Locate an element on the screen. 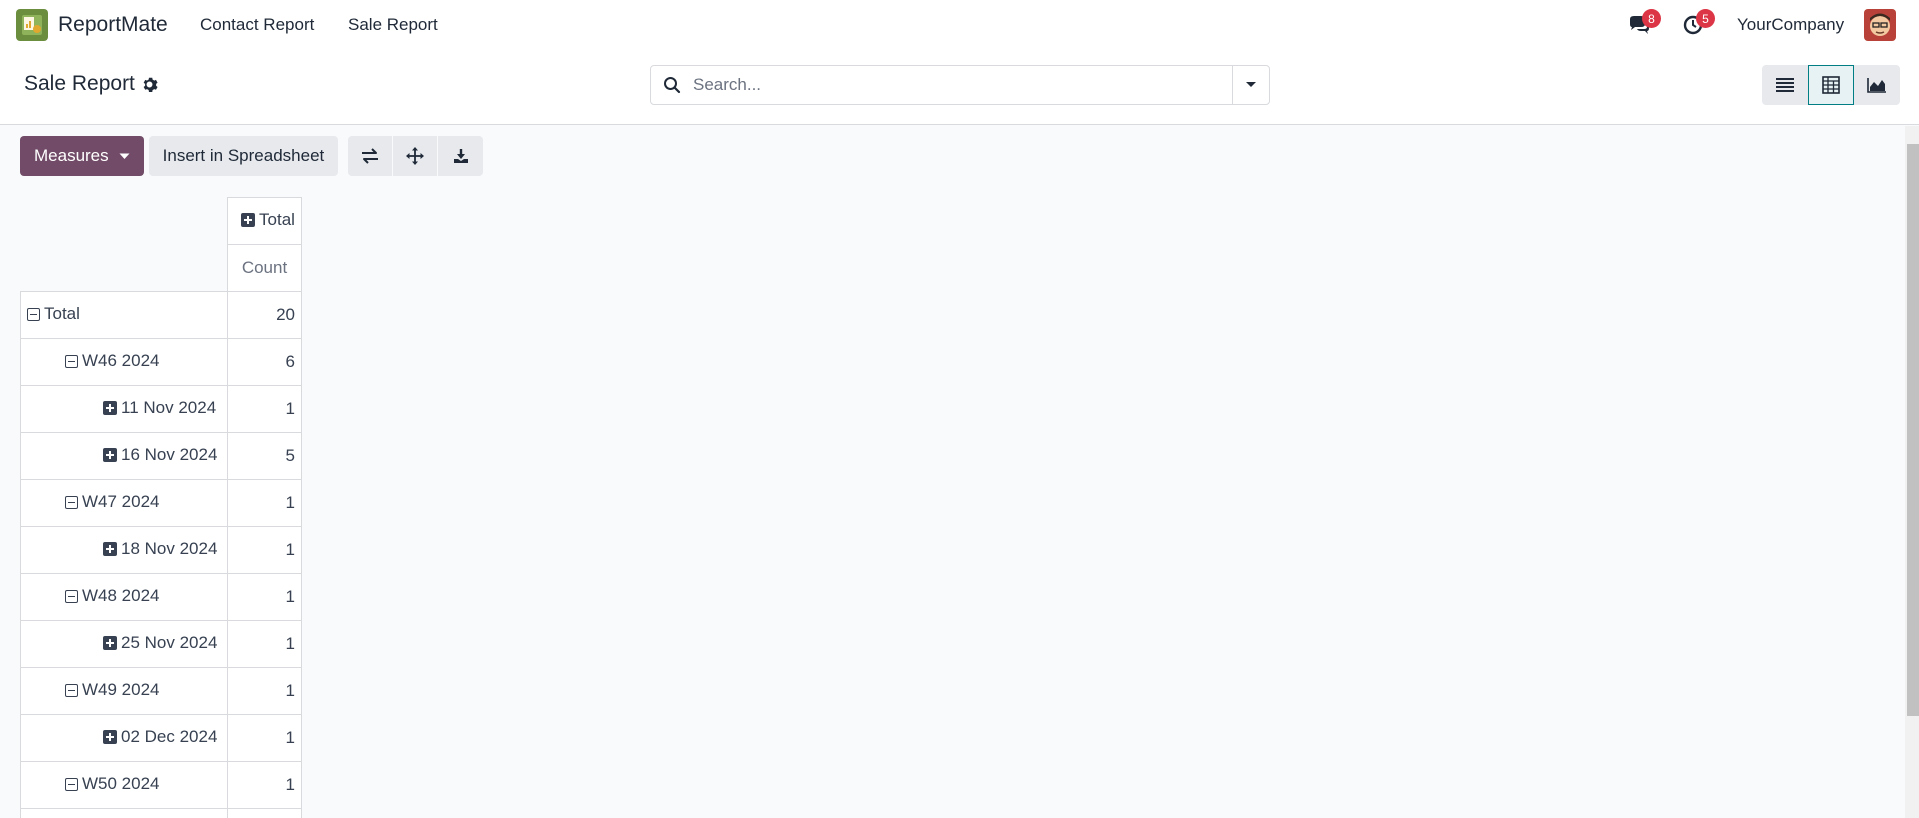 The height and width of the screenshot is (818, 1919). cell-value: 20 is located at coordinates (264, 315).